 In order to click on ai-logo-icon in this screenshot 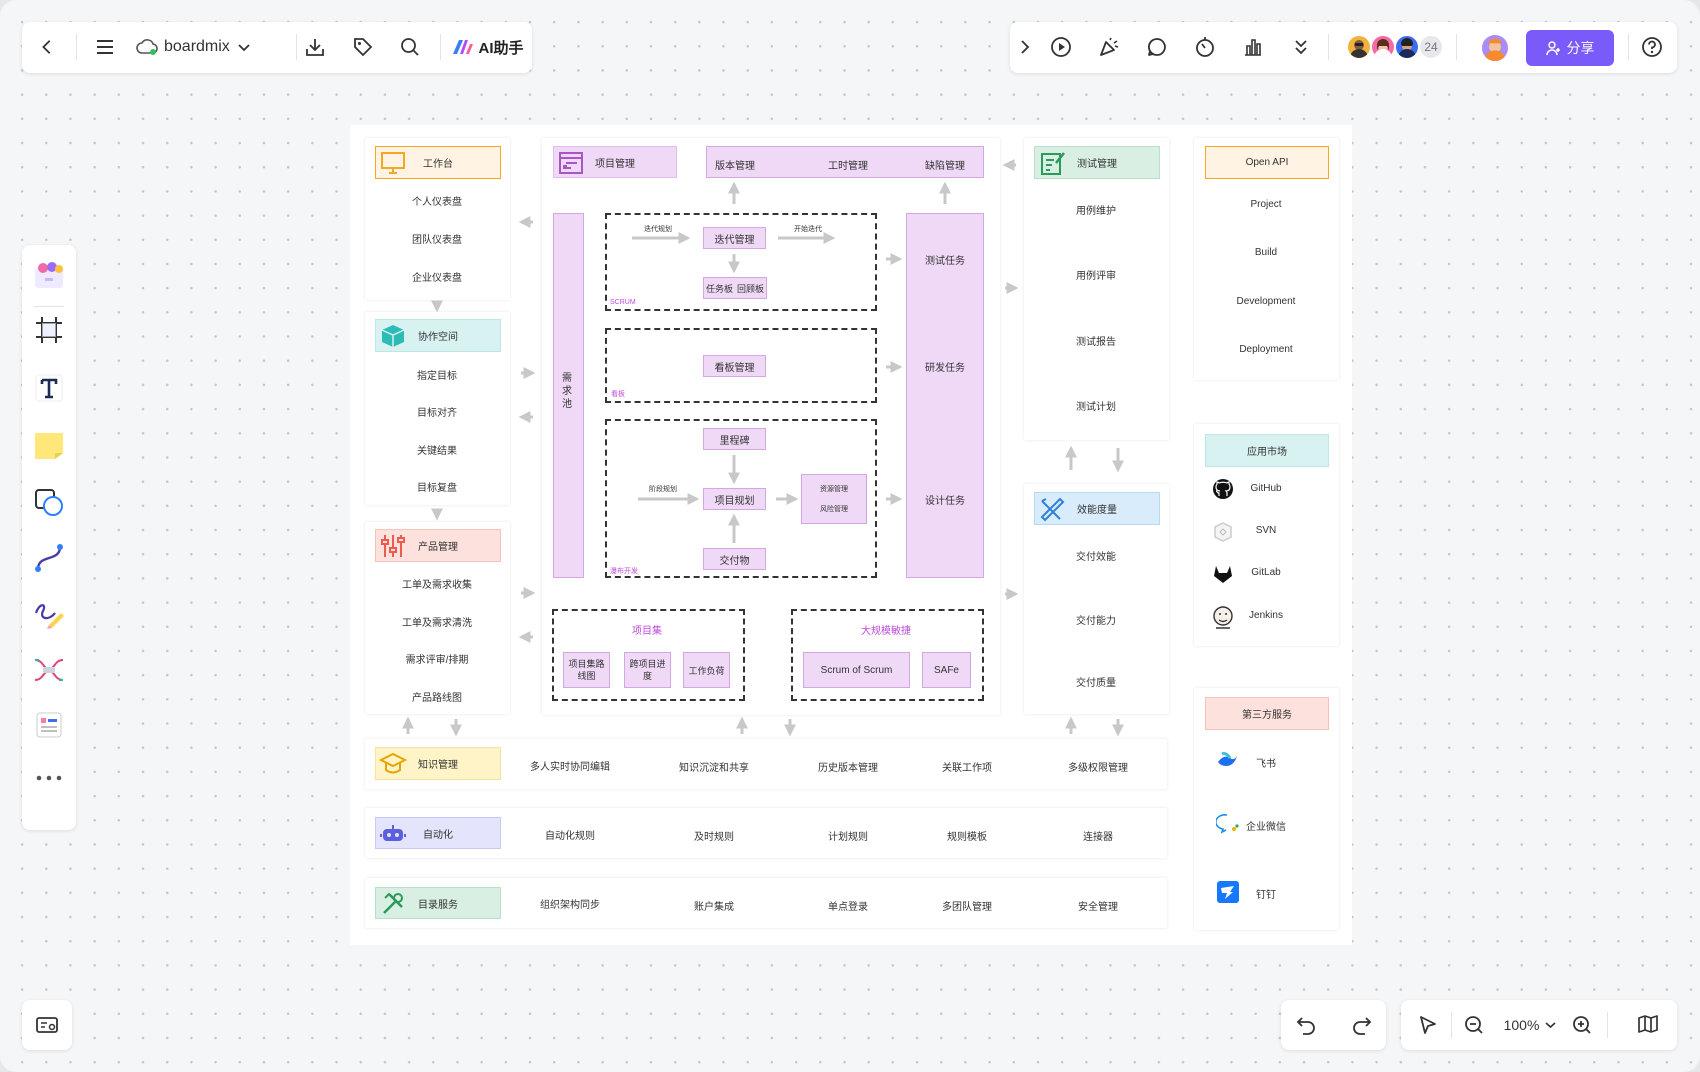, I will do `click(463, 47)`.